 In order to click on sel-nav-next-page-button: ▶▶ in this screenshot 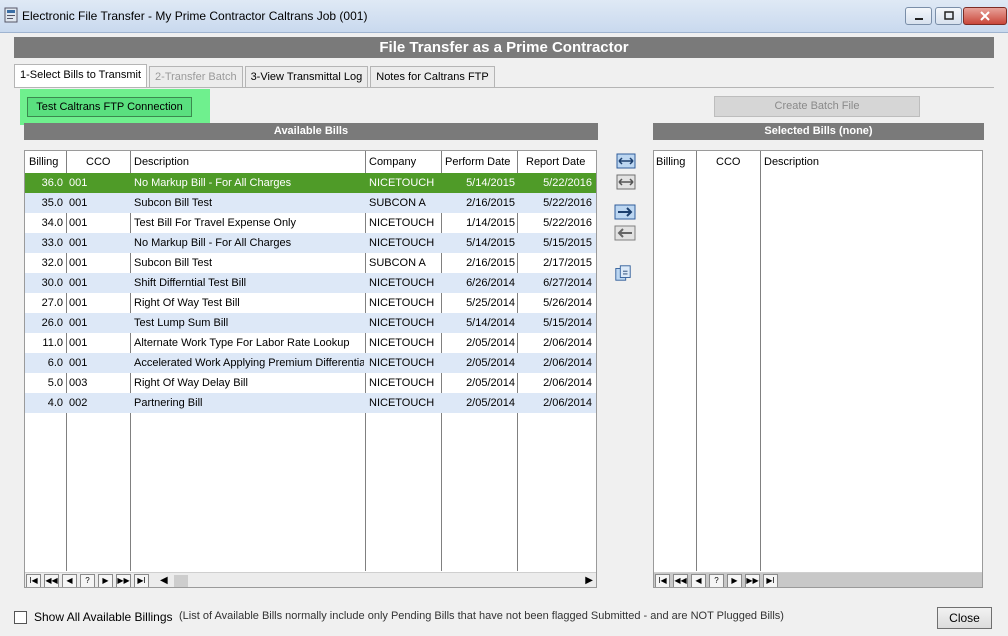, I will do `click(752, 580)`.